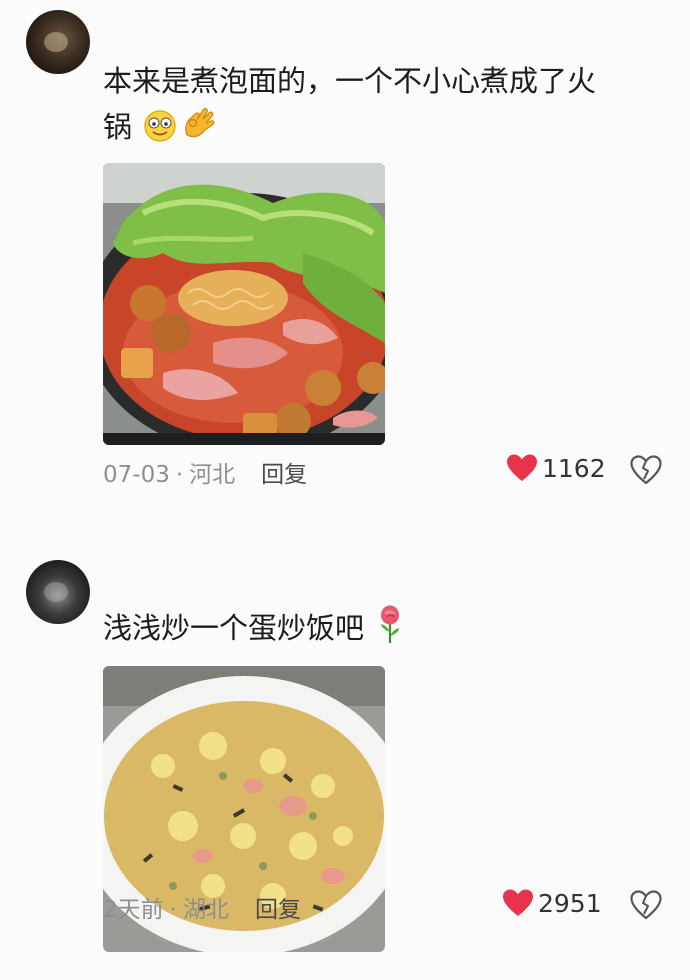  Describe the element at coordinates (133, 910) in the screenshot. I see `comment-date: 2天前` at that location.